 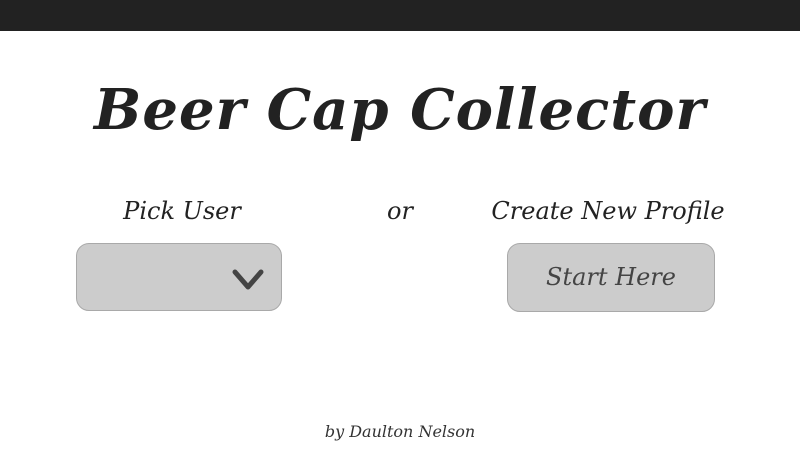 What do you see at coordinates (608, 211) in the screenshot?
I see `create-profile-label: Create New Profile` at bounding box center [608, 211].